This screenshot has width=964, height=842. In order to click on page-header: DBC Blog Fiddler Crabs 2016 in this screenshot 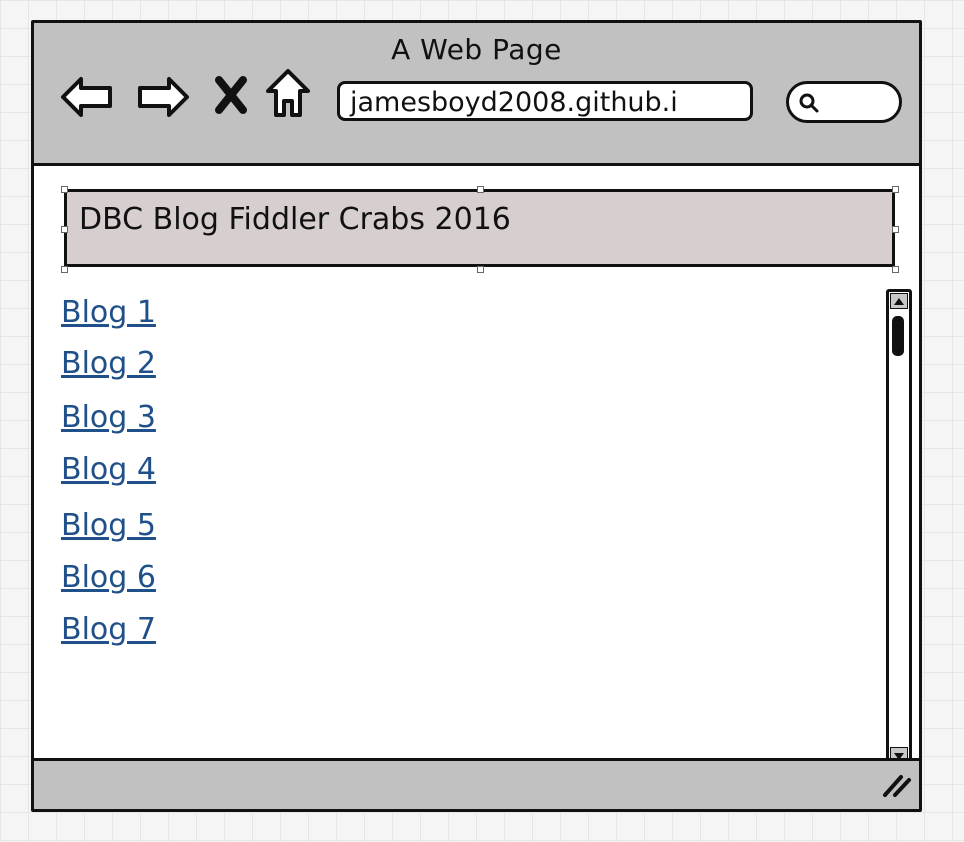, I will do `click(479, 228)`.